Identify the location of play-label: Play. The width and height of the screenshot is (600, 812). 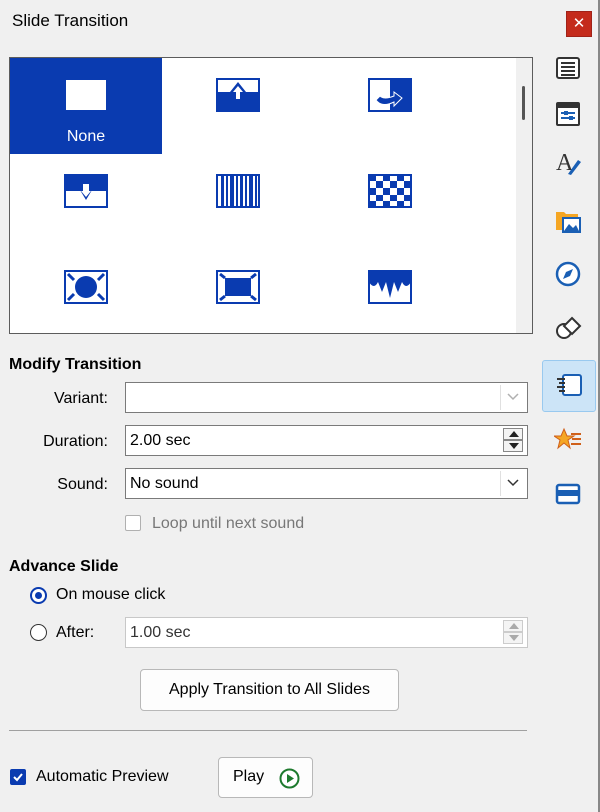
(249, 776).